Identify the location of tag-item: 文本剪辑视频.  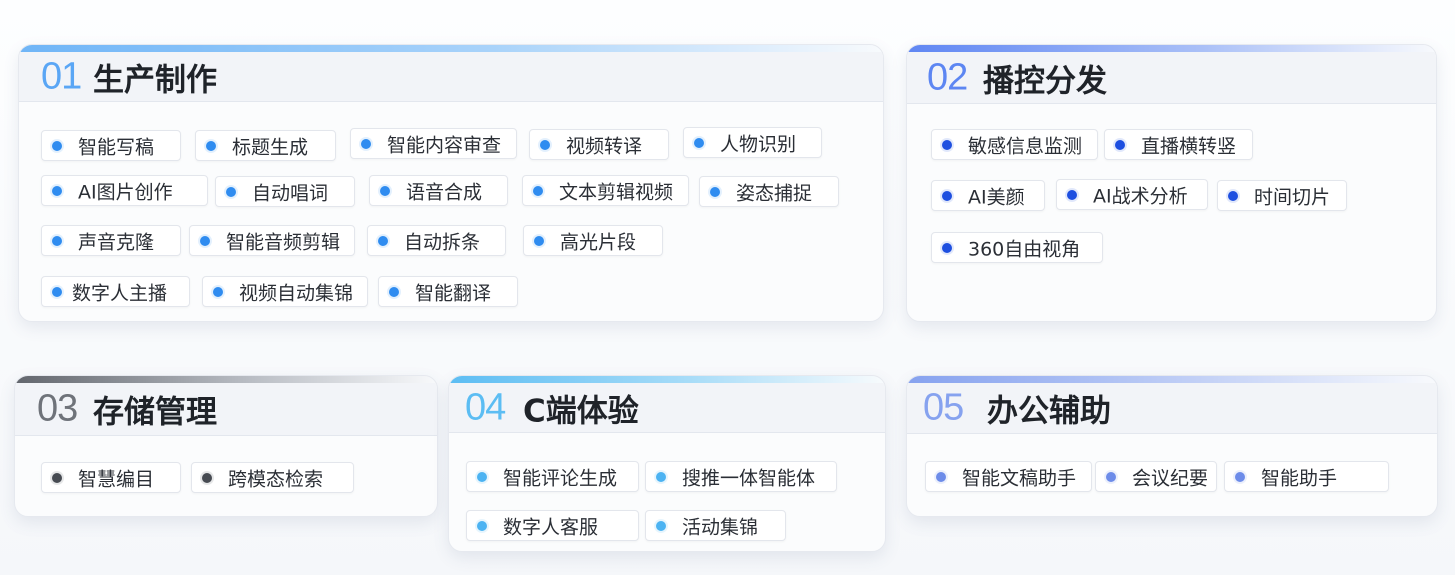
(605, 190).